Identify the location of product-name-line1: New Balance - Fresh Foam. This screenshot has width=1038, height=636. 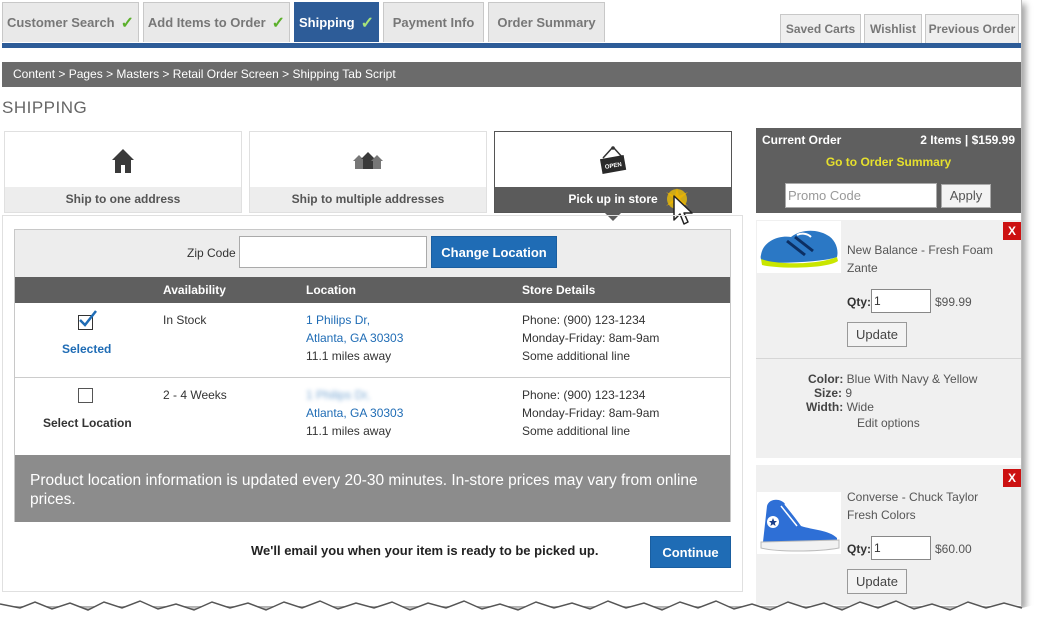
(920, 250).